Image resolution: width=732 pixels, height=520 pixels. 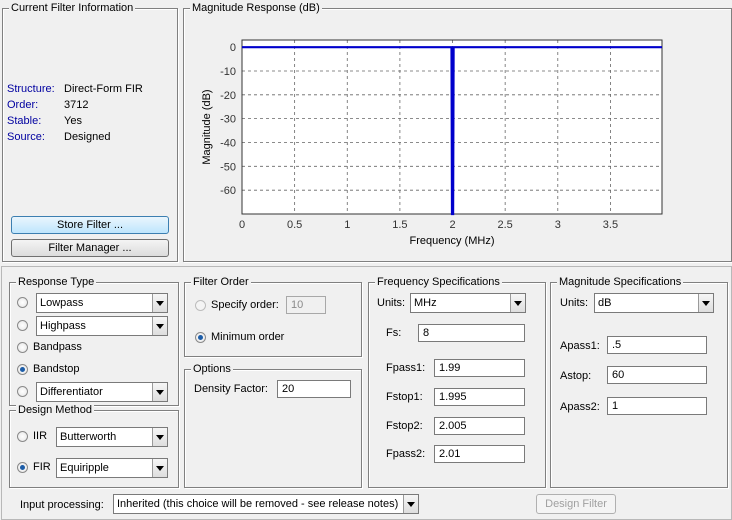 I want to click on design-filter-button: Design Filter, so click(x=576, y=504).